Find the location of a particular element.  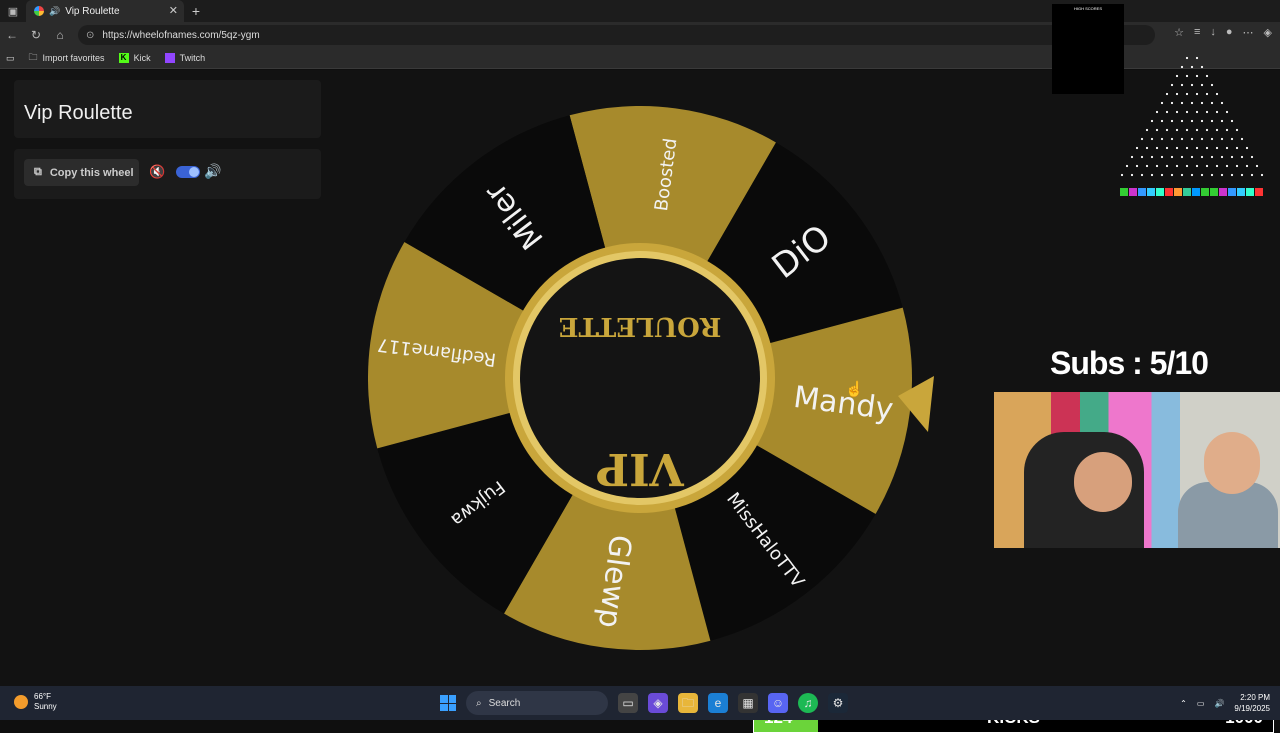

more-menu-icon: ⋯ is located at coordinates (1248, 32).